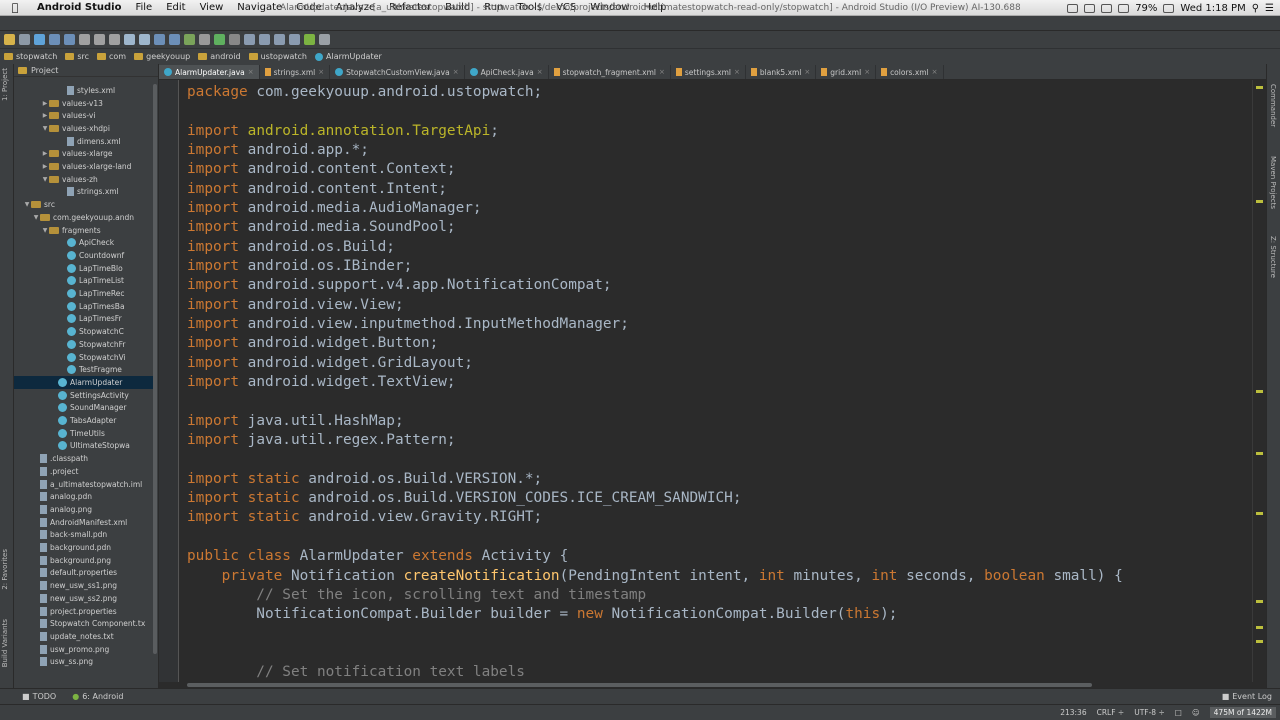  What do you see at coordinates (321, 440) in the screenshot?
I see `code-line: import java.util.regex.Pattern;` at bounding box center [321, 440].